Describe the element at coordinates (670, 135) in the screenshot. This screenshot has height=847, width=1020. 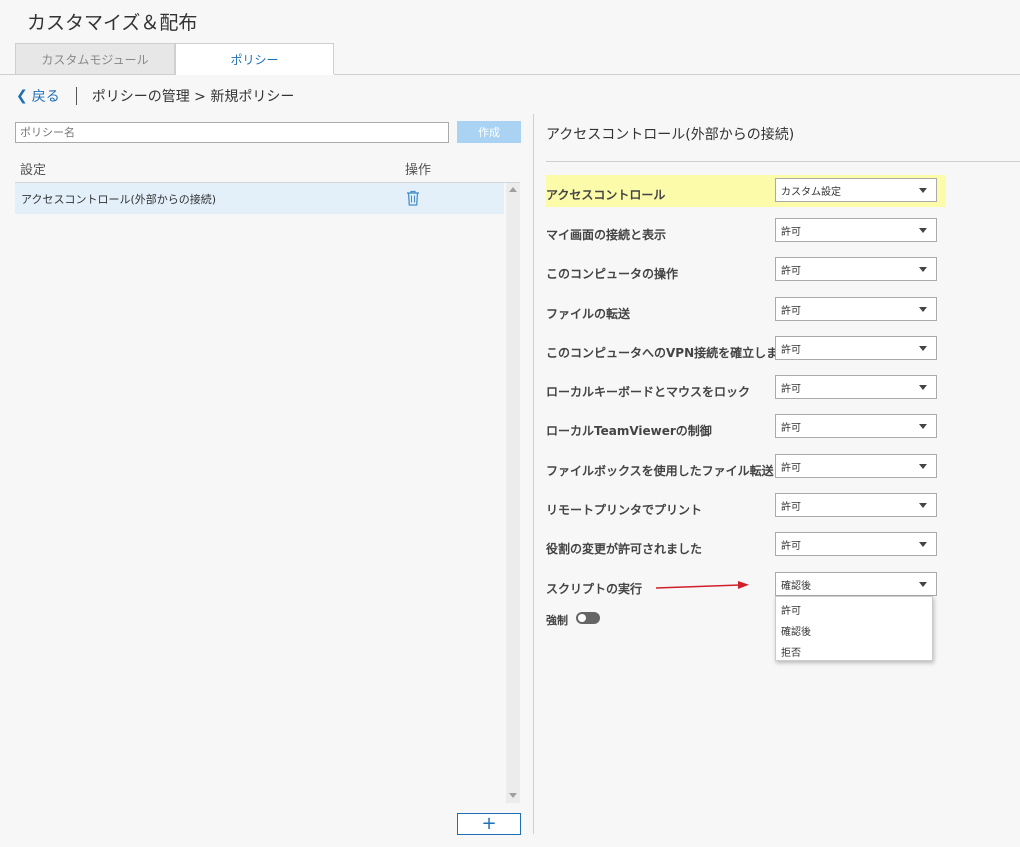
I see `section-title: アクセスコントロール(外部からの接続)` at that location.